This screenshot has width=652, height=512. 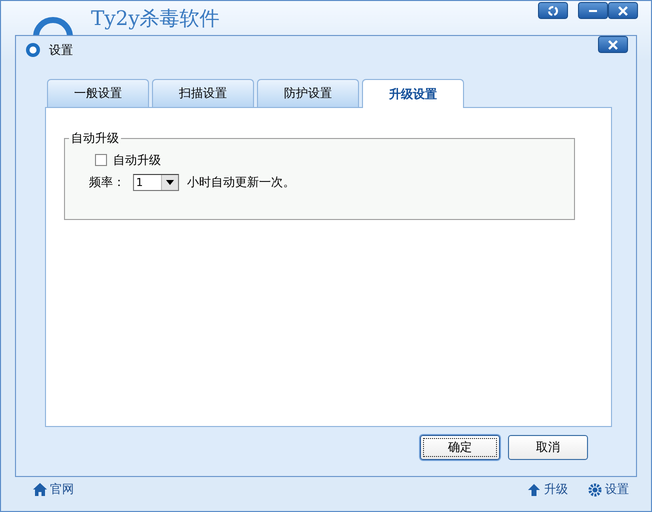 I want to click on home-icon, so click(x=40, y=489).